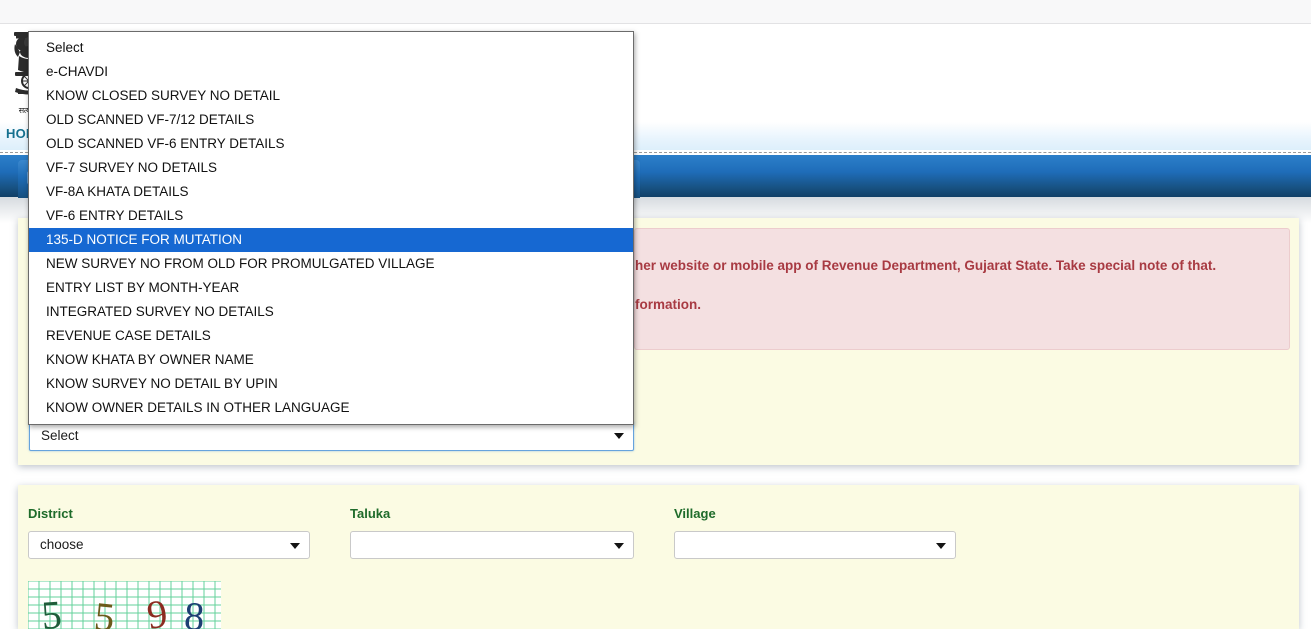  I want to click on district-select-value: choose, so click(62, 544).